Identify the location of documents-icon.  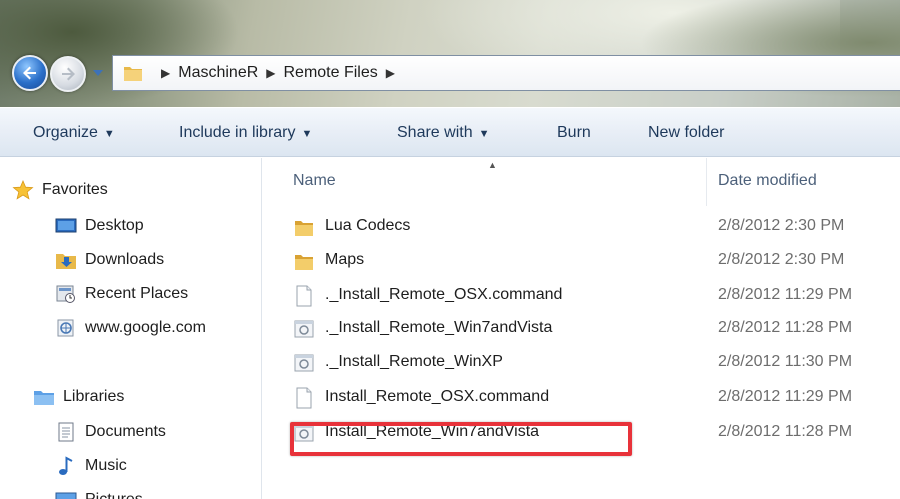
(66, 432).